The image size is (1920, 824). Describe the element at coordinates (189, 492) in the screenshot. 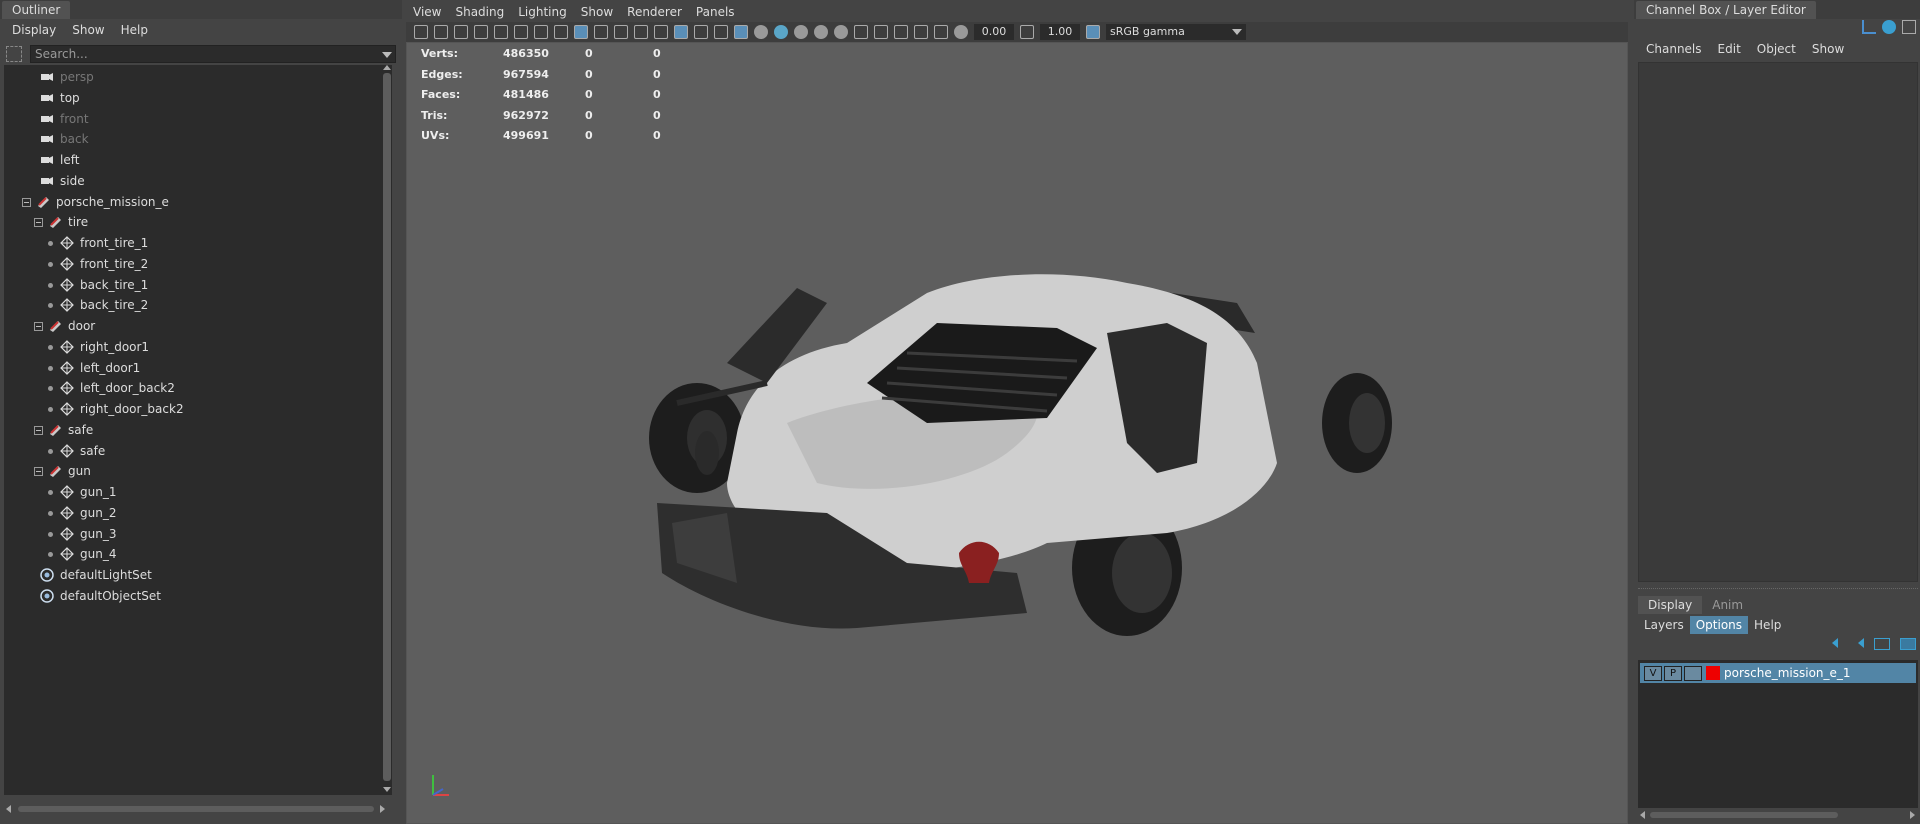

I see `outliner-item: gun_1` at that location.